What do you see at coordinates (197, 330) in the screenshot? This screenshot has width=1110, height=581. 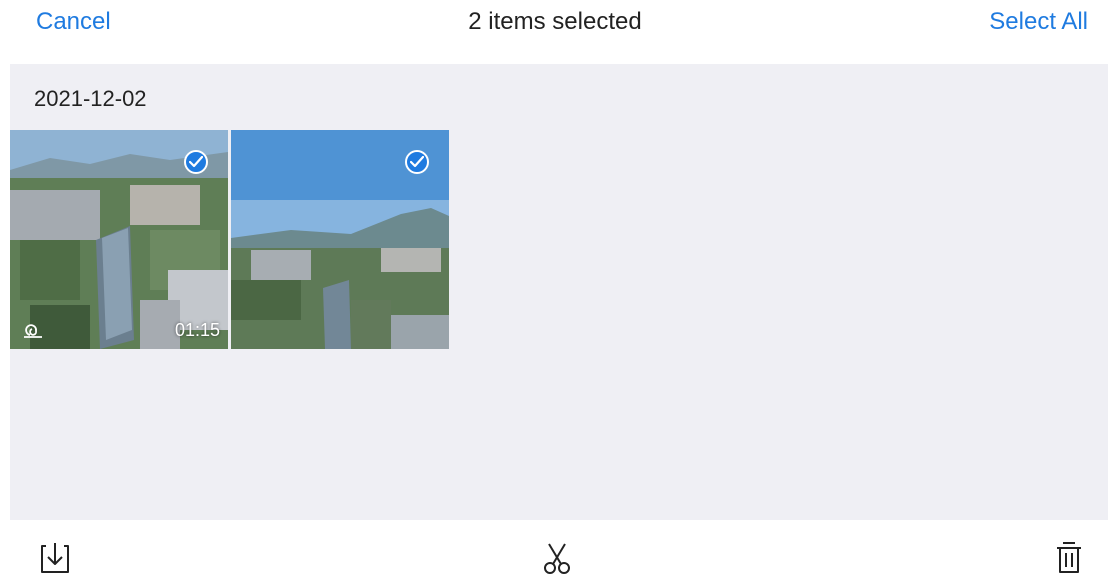 I see `video-duration: 01:15` at bounding box center [197, 330].